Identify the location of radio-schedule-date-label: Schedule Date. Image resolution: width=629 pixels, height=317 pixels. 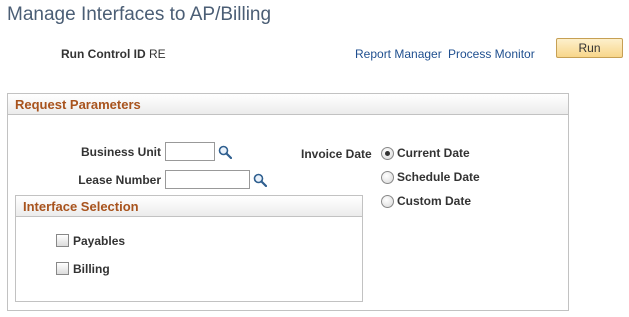
(438, 177).